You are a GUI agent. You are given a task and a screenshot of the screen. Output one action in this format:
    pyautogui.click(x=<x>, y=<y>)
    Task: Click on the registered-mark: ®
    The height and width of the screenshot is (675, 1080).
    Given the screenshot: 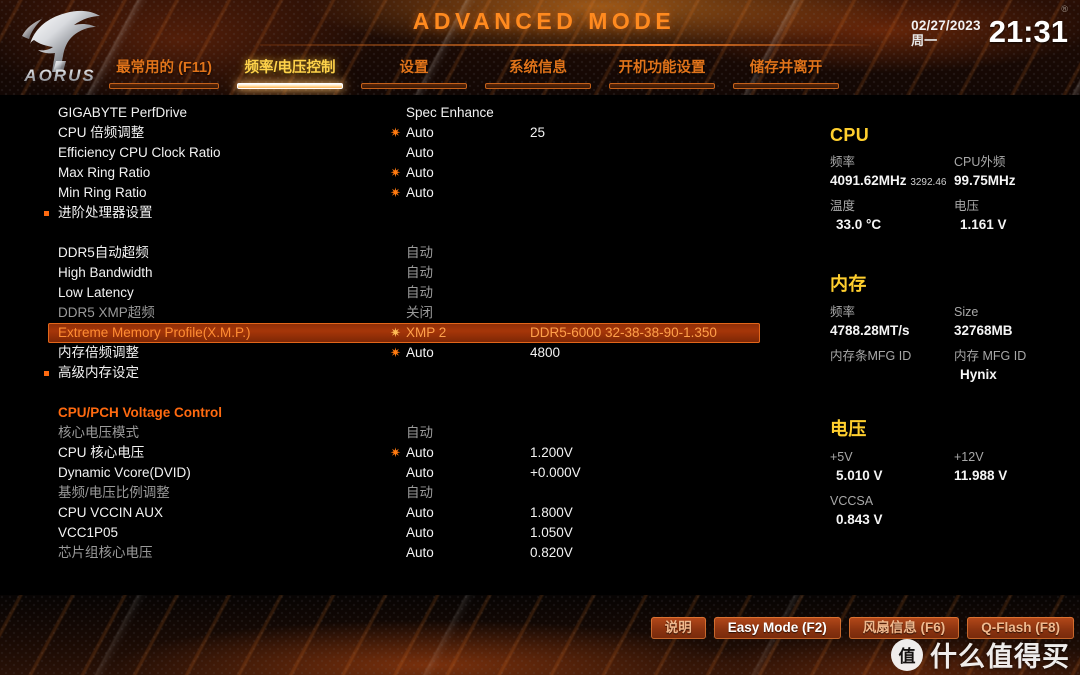 What is the action you would take?
    pyautogui.click(x=1064, y=9)
    